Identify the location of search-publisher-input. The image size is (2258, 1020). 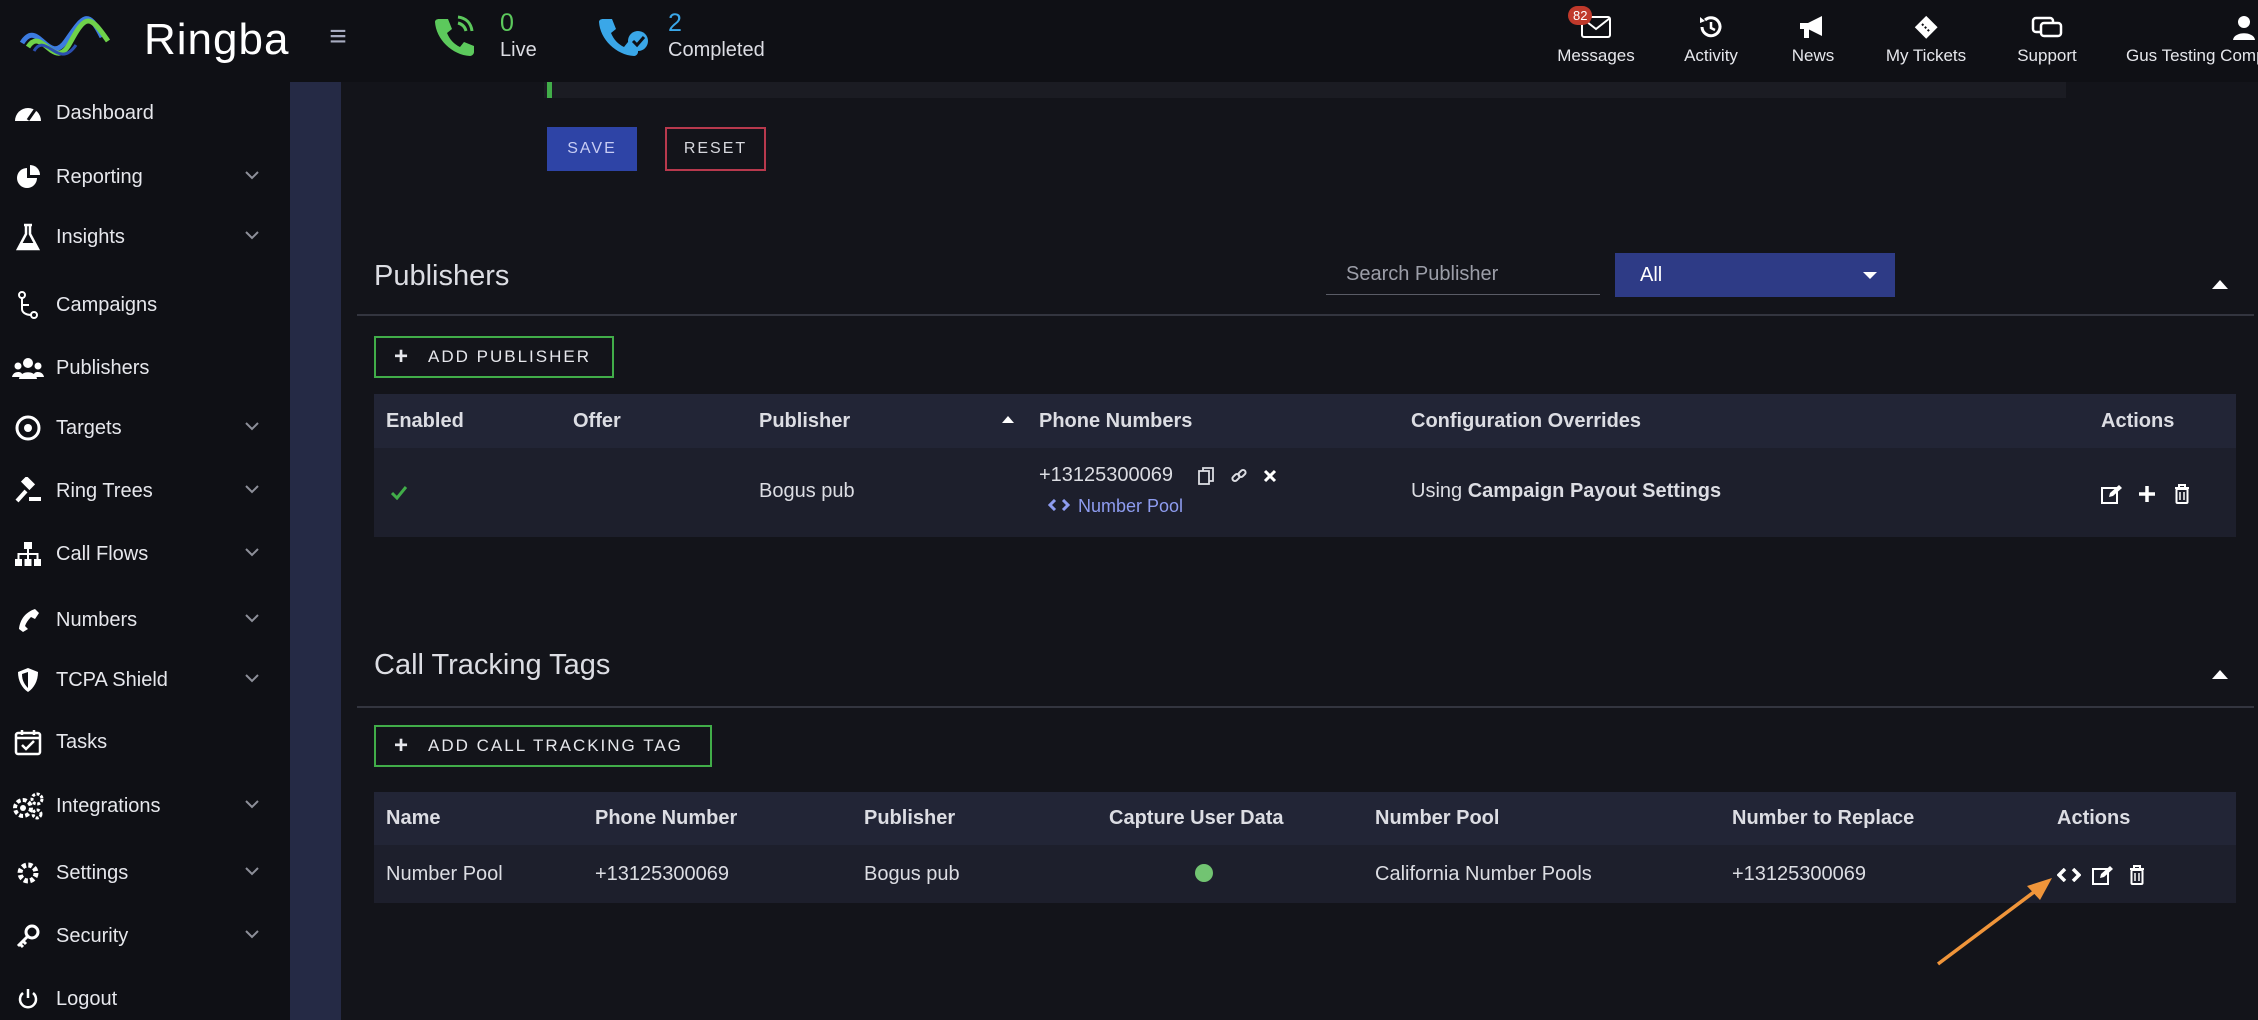
(1463, 275).